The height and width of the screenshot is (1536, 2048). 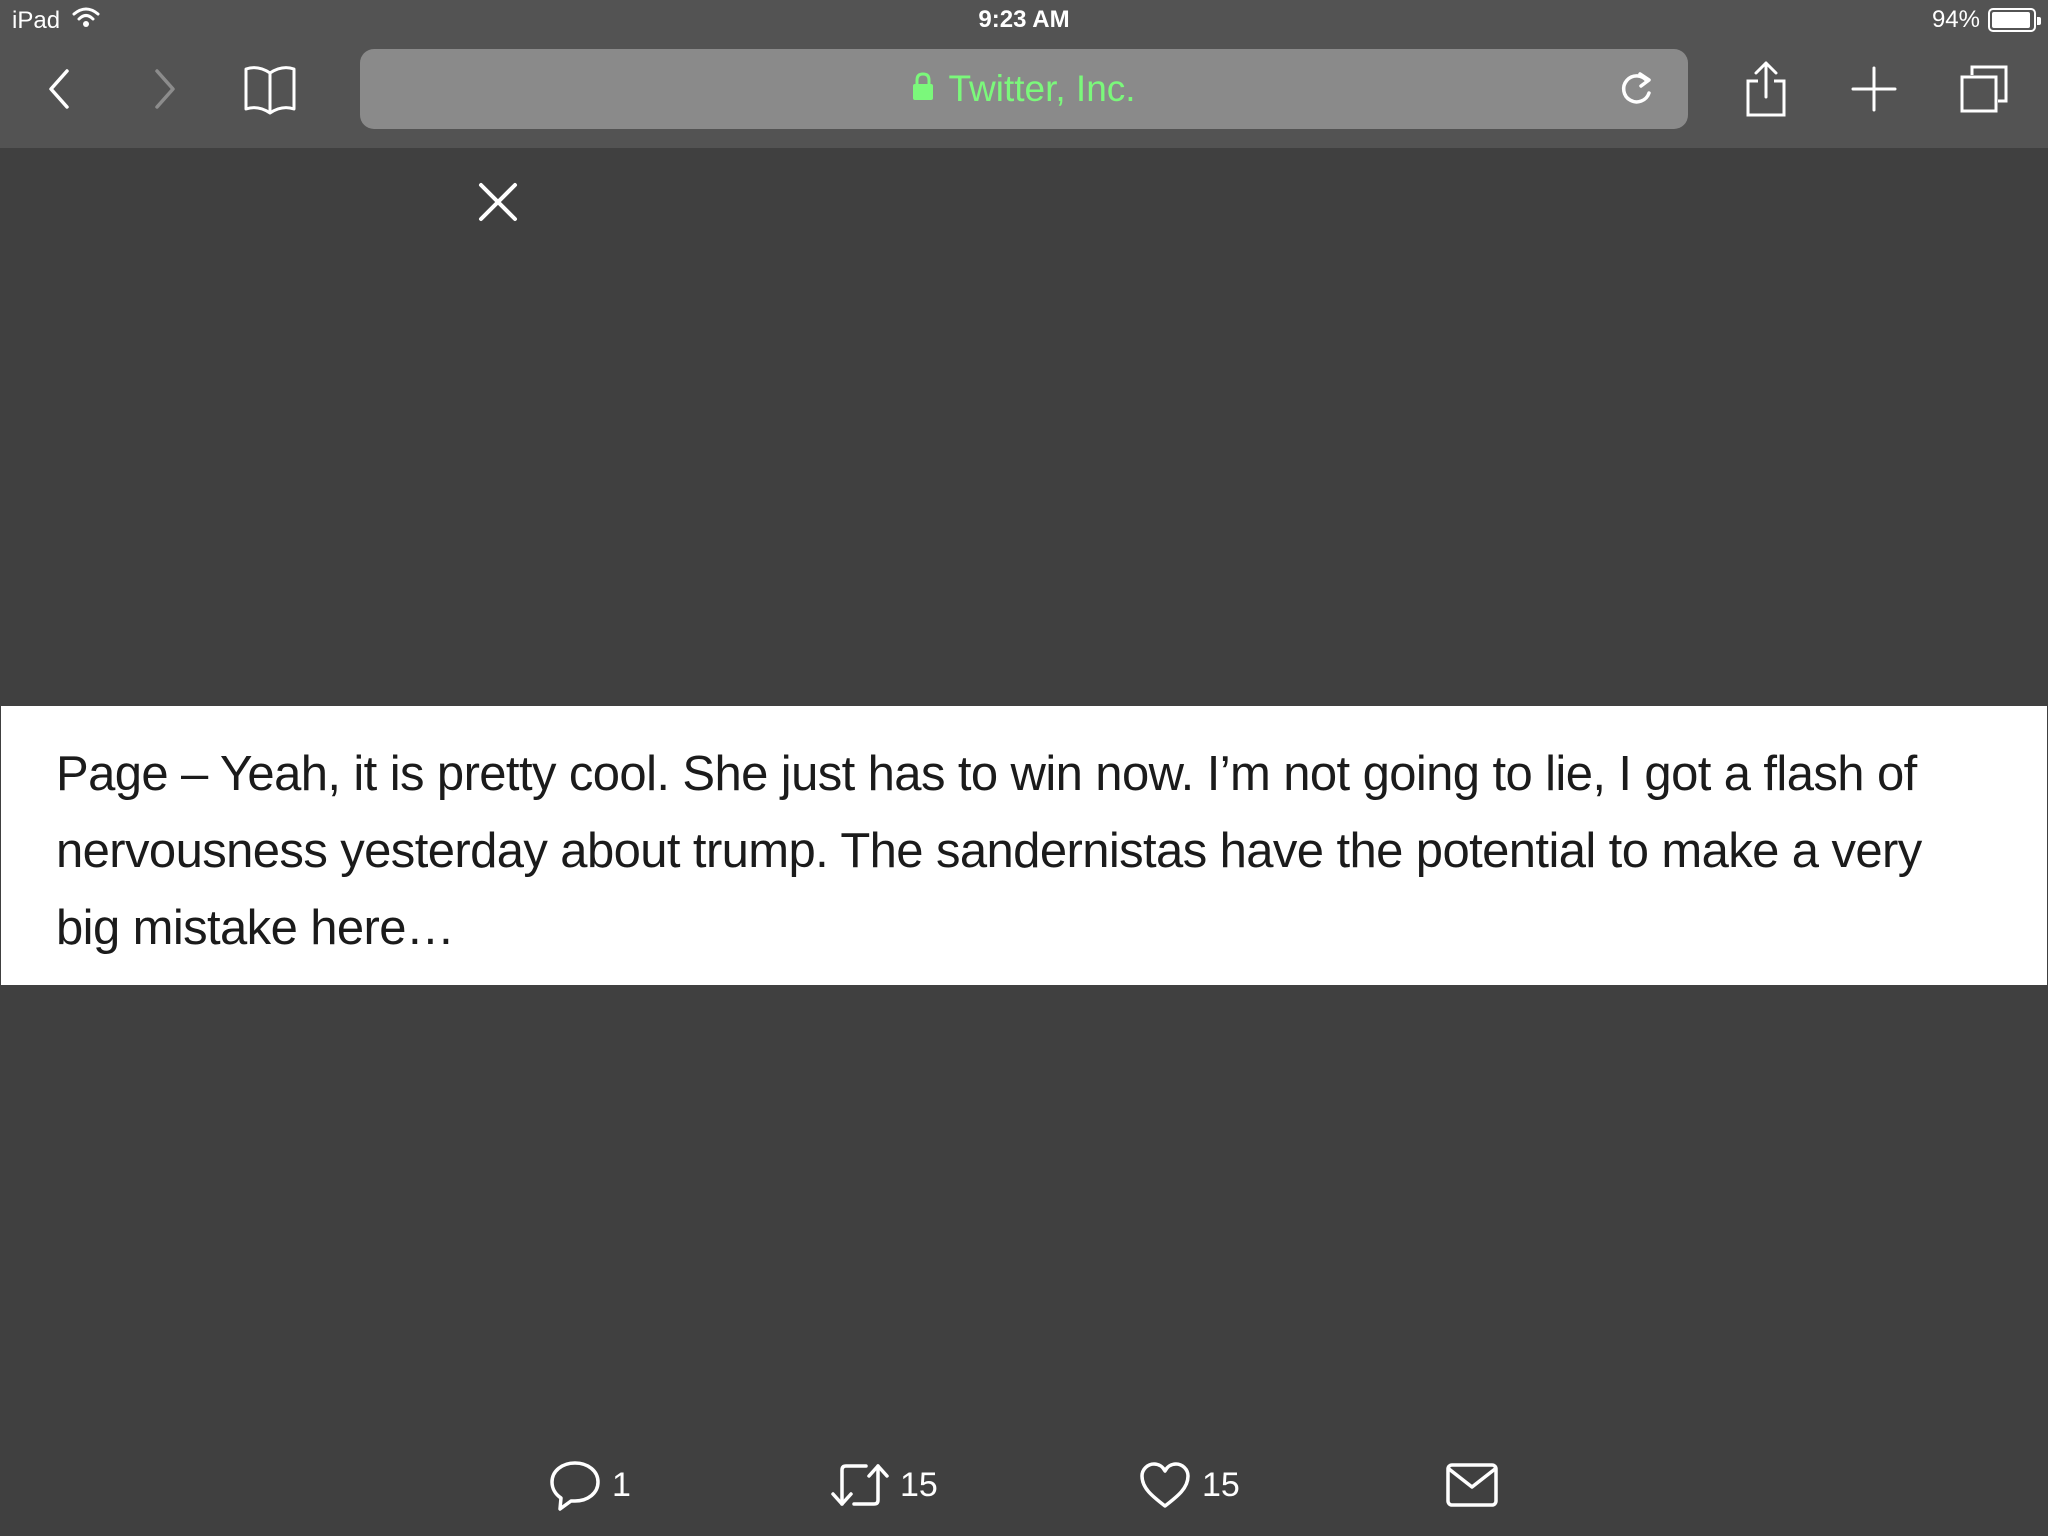 I want to click on direct-message-button, so click(x=1472, y=1485).